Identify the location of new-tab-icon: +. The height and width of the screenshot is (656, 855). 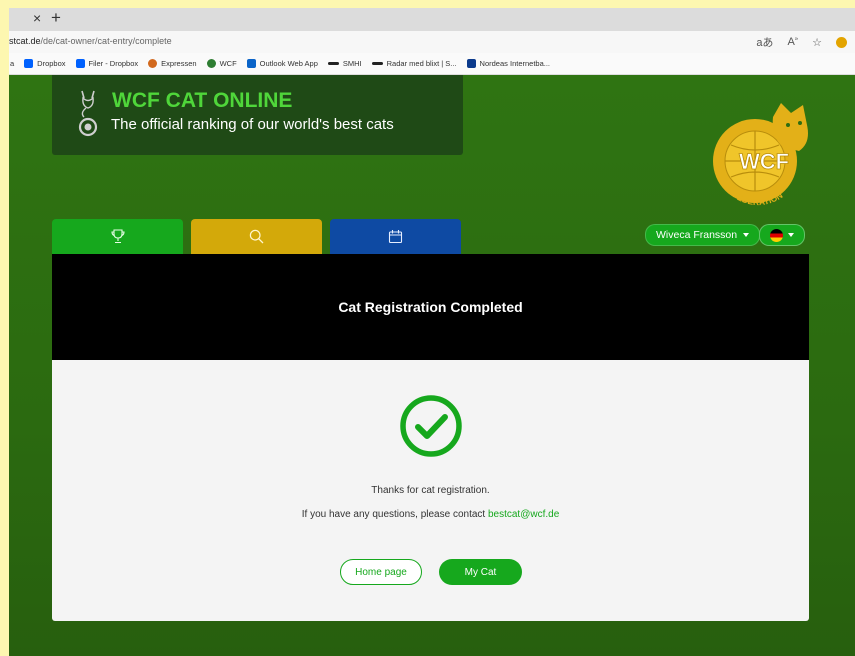
(56, 18).